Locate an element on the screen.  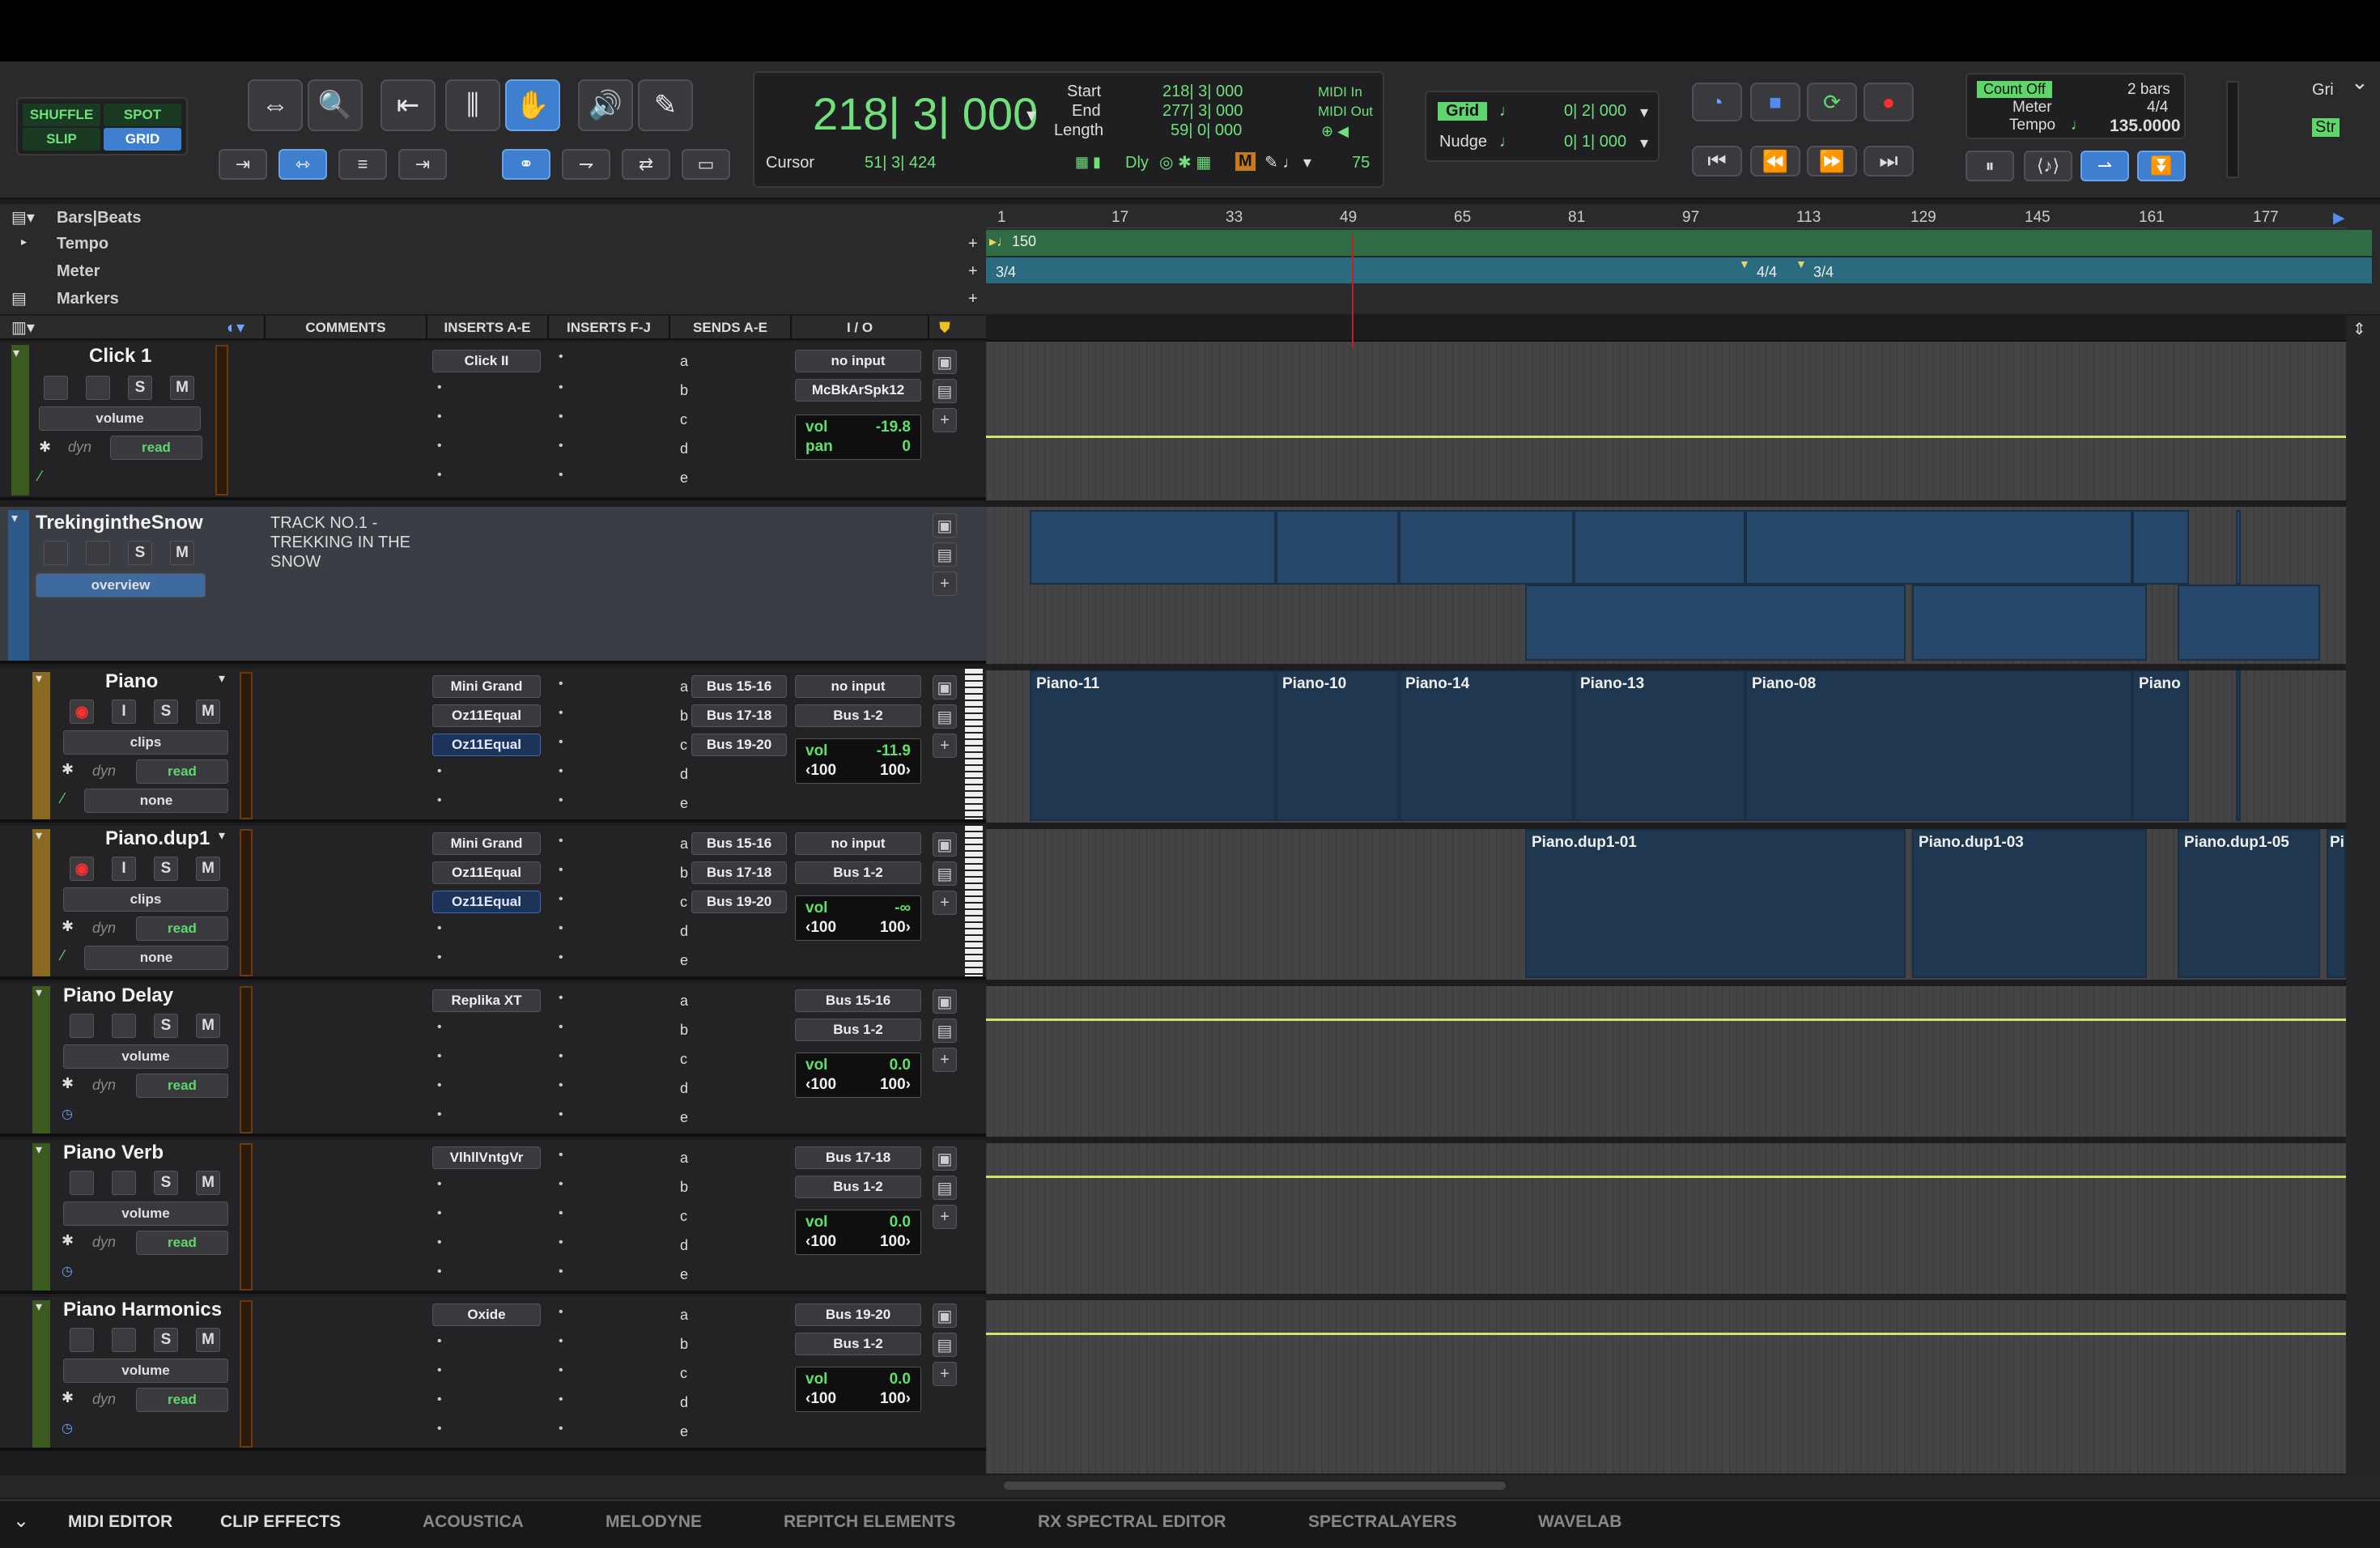
link-zoom-icon: ⇥ is located at coordinates (422, 165).